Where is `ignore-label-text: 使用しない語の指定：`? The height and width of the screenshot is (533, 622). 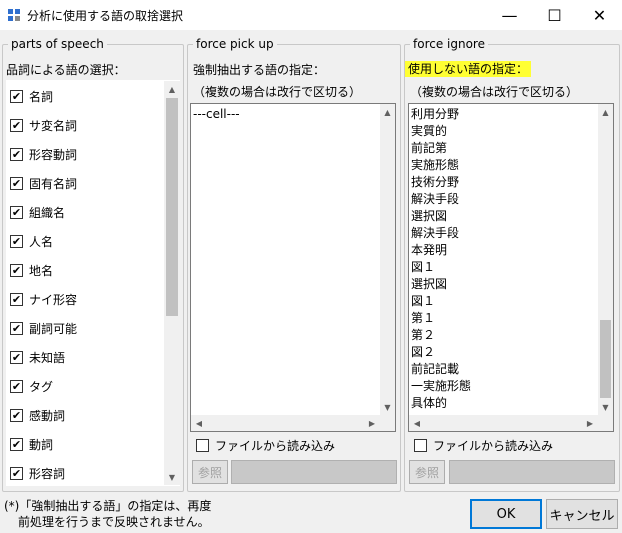
ignore-label-text: 使用しない語の指定： is located at coordinates (468, 69).